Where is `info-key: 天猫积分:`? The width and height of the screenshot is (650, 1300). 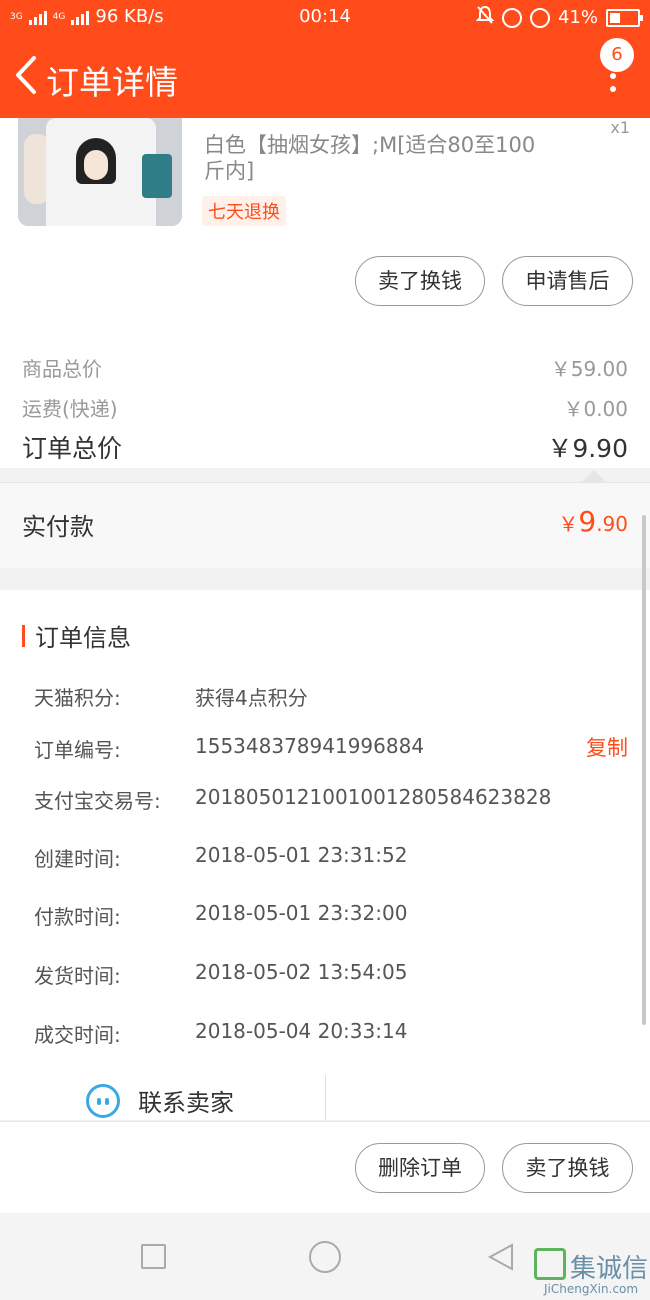 info-key: 天猫积分: is located at coordinates (77, 698).